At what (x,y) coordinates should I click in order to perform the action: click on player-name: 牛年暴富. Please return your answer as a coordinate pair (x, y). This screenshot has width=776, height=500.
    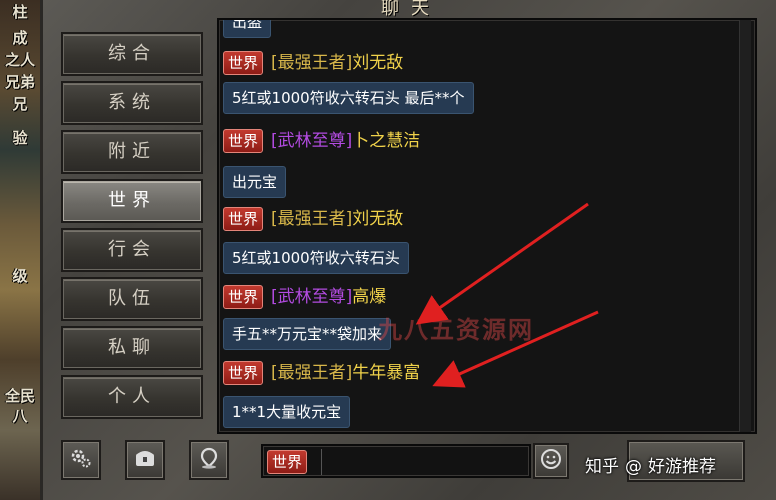
    Looking at the image, I should click on (386, 373).